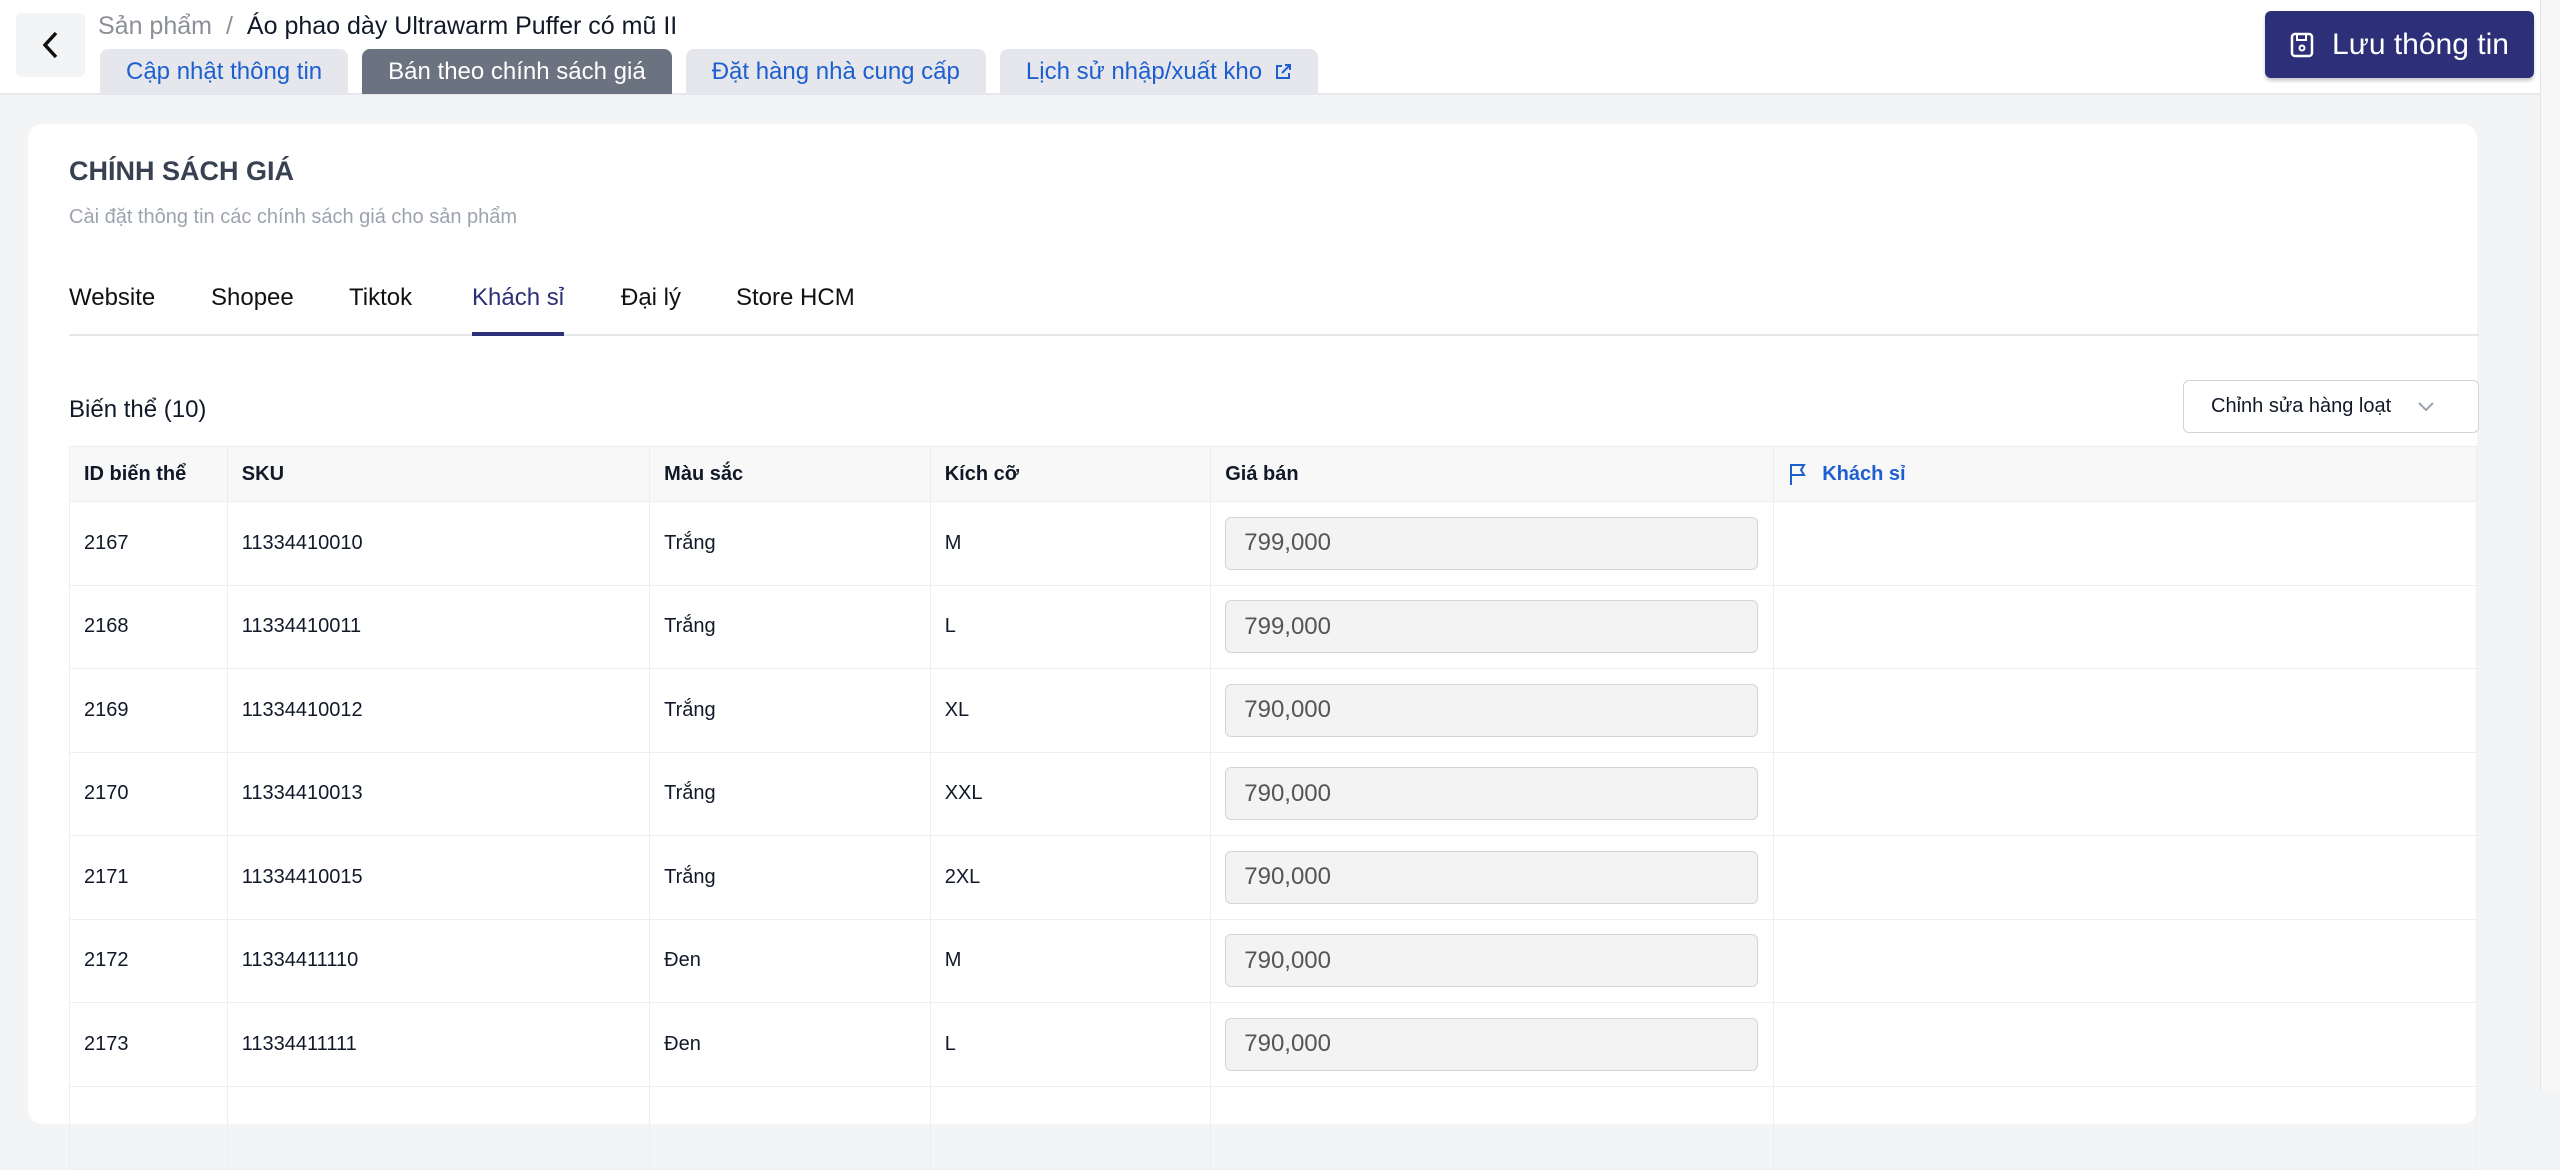 This screenshot has width=2560, height=1170. What do you see at coordinates (148, 1044) in the screenshot?
I see `cell-variant-id: 2173` at bounding box center [148, 1044].